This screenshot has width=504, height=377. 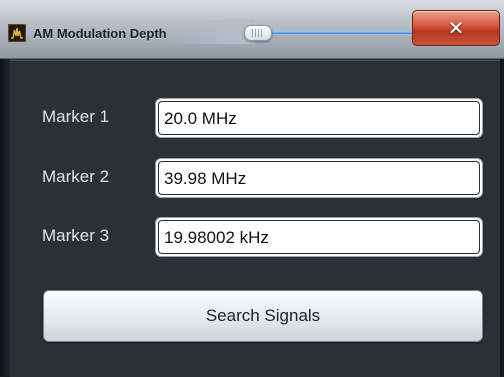 What do you see at coordinates (76, 176) in the screenshot?
I see `marker-2-label: Marker 2` at bounding box center [76, 176].